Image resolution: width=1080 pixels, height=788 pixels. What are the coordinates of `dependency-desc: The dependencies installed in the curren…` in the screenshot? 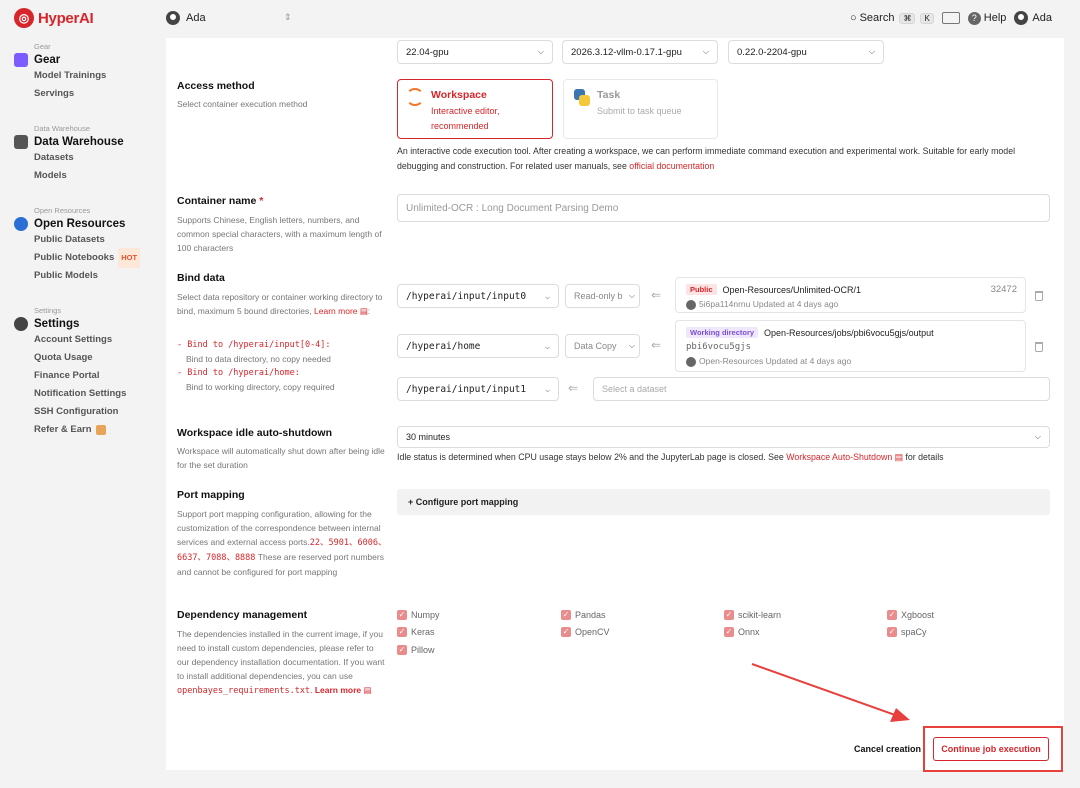 It's located at (281, 662).